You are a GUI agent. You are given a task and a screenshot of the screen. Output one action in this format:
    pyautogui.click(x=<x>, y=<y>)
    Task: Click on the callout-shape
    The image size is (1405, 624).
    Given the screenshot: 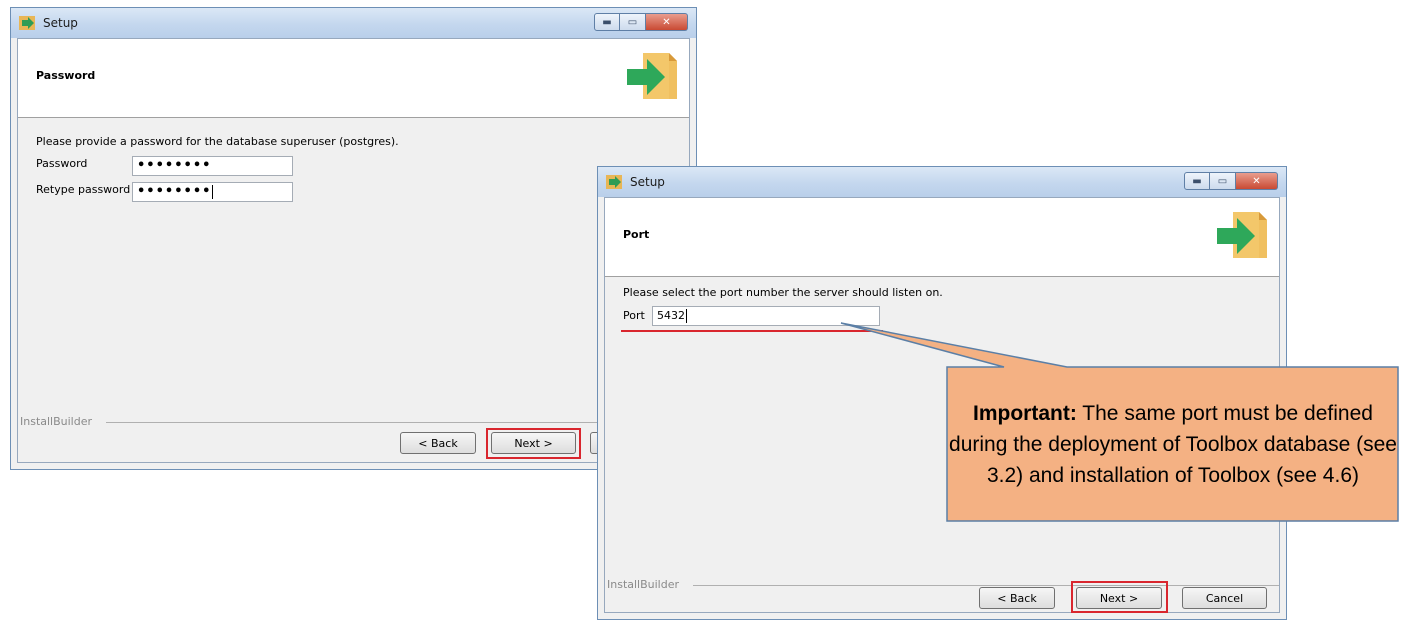 What is the action you would take?
    pyautogui.click(x=1119, y=422)
    